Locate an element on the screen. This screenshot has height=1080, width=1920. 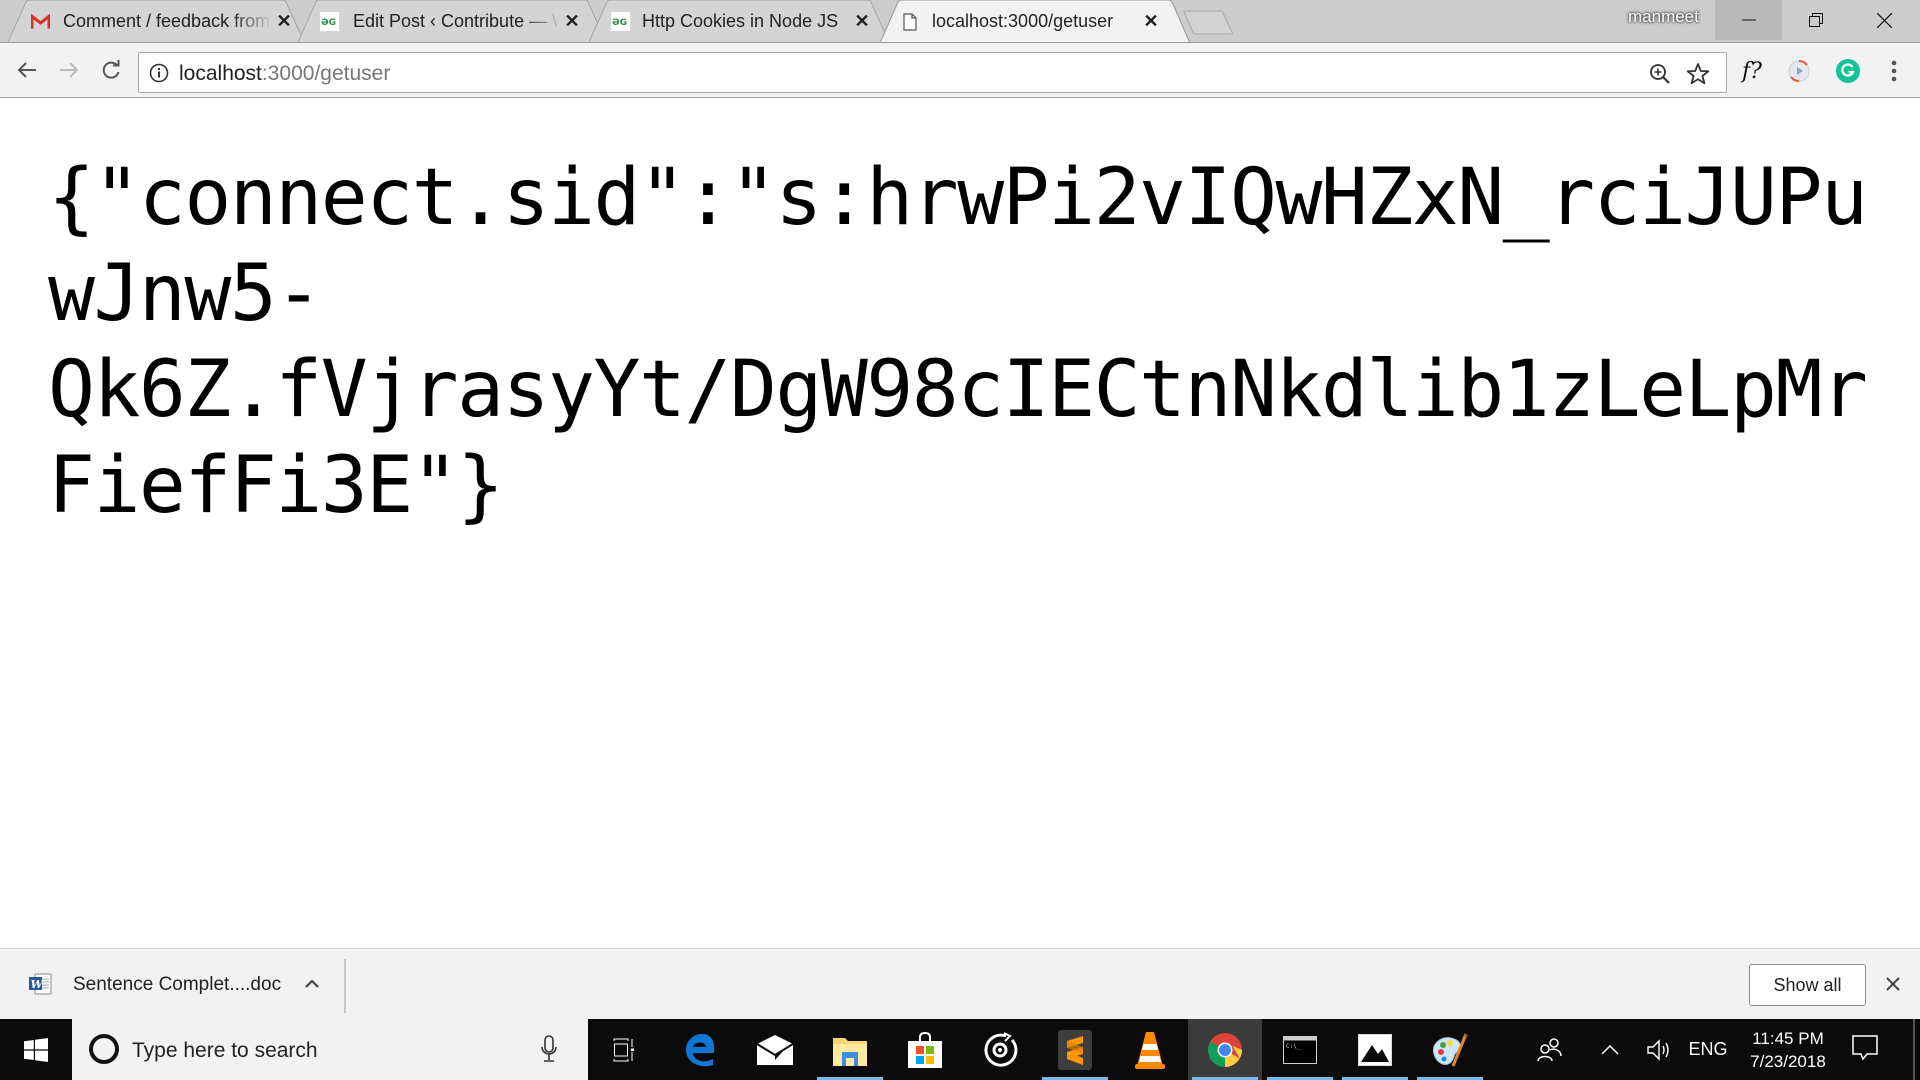
geeksforgeeks-icon: ƏG is located at coordinates (620, 21).